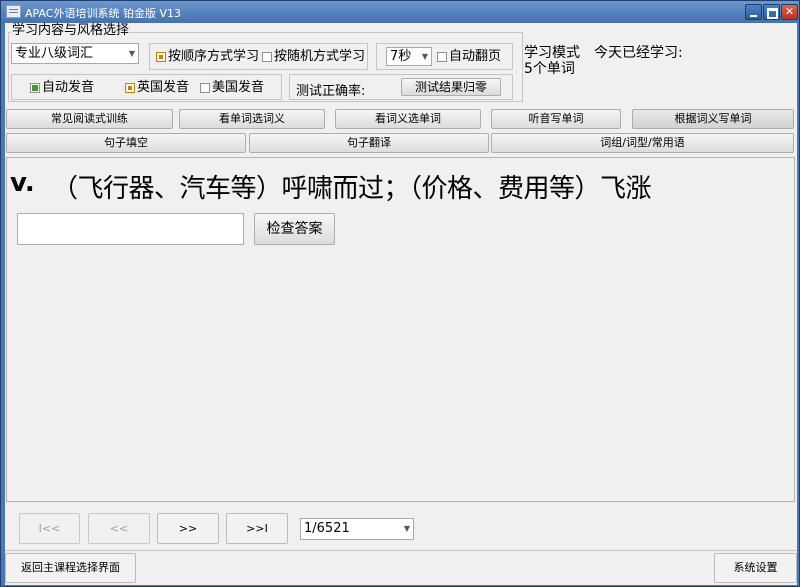 The image size is (800, 587). I want to click on auto-pron-checkbox-box, so click(35, 88).